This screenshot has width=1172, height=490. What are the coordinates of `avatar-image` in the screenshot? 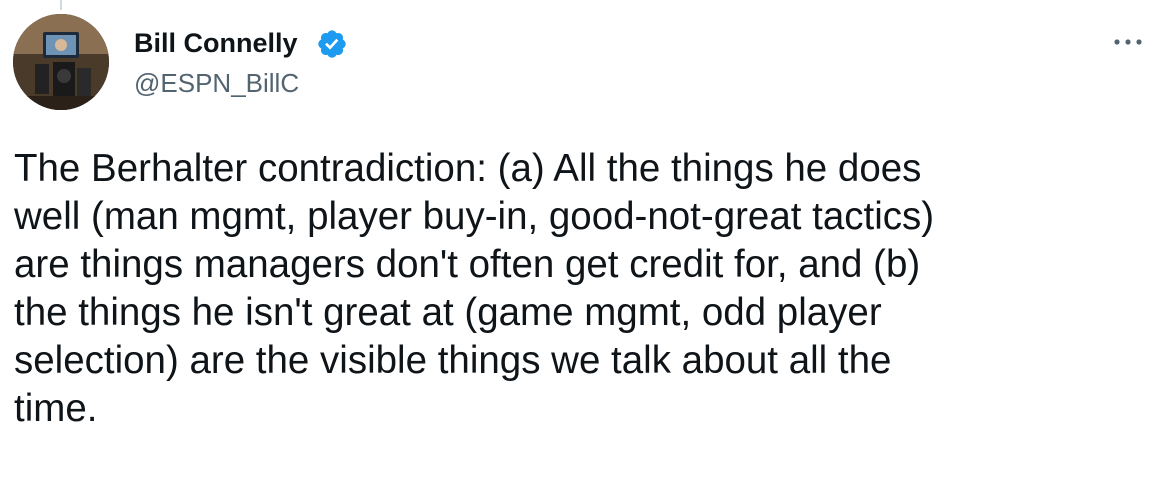 It's located at (61, 62).